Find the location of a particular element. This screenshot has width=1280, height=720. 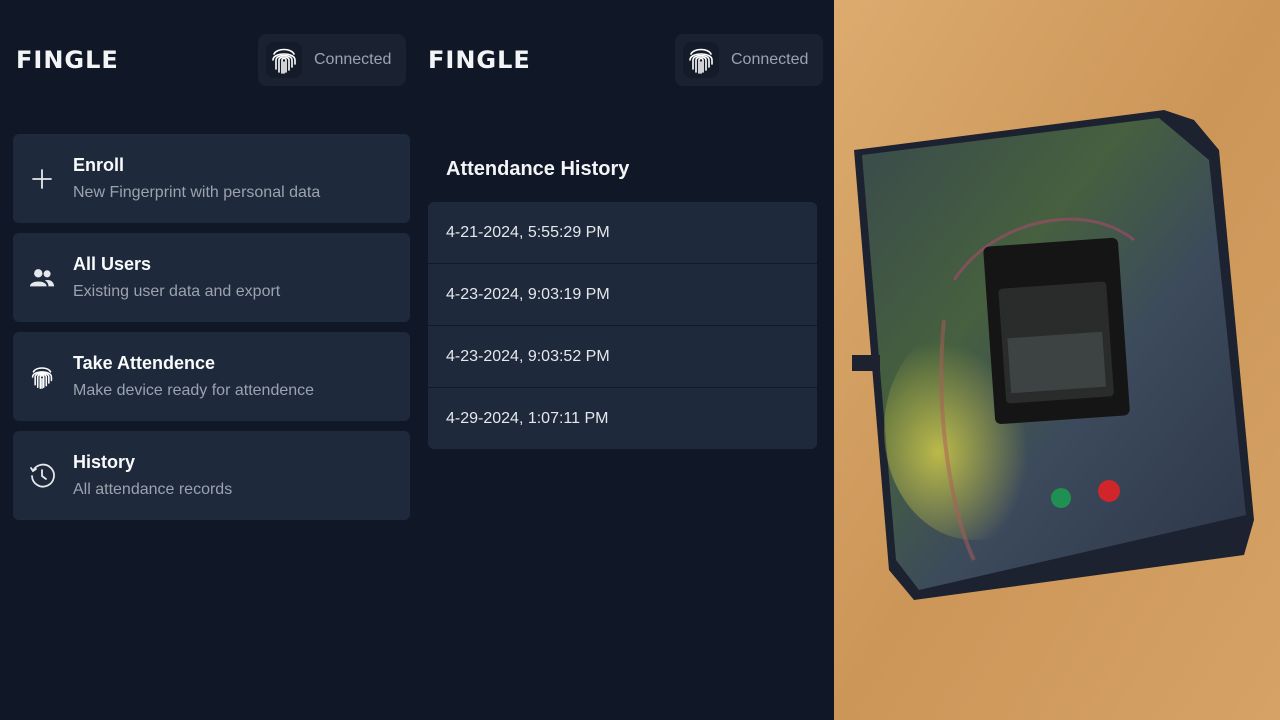

history-record: 4-23-2024, 9:03:19 PM is located at coordinates (622, 295).